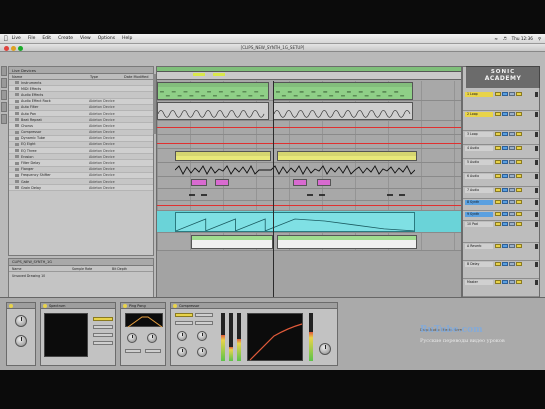  What do you see at coordinates (501, 270) in the screenshot?
I see `track-header: B Delay` at bounding box center [501, 270].